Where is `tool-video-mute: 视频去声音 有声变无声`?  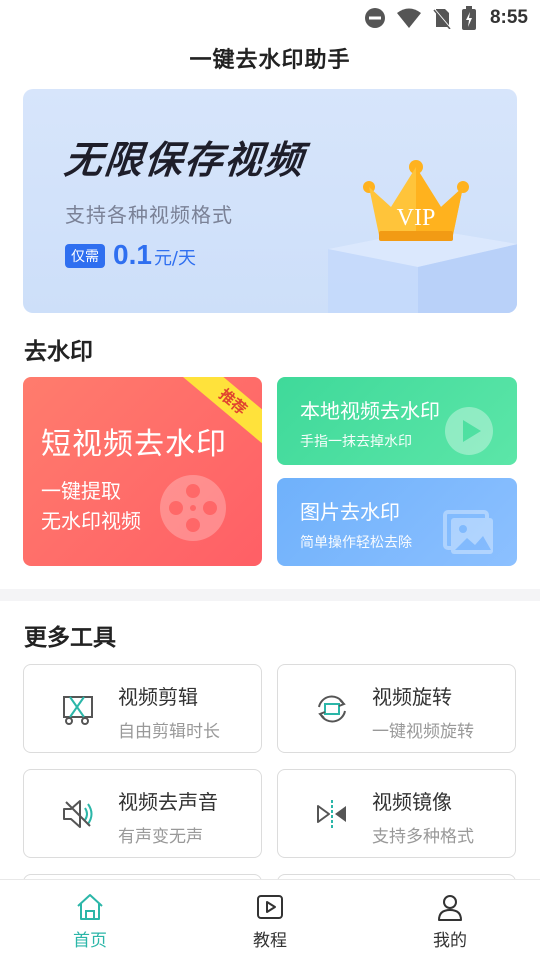
tool-video-mute: 视频去声音 有声变无声 is located at coordinates (142, 813).